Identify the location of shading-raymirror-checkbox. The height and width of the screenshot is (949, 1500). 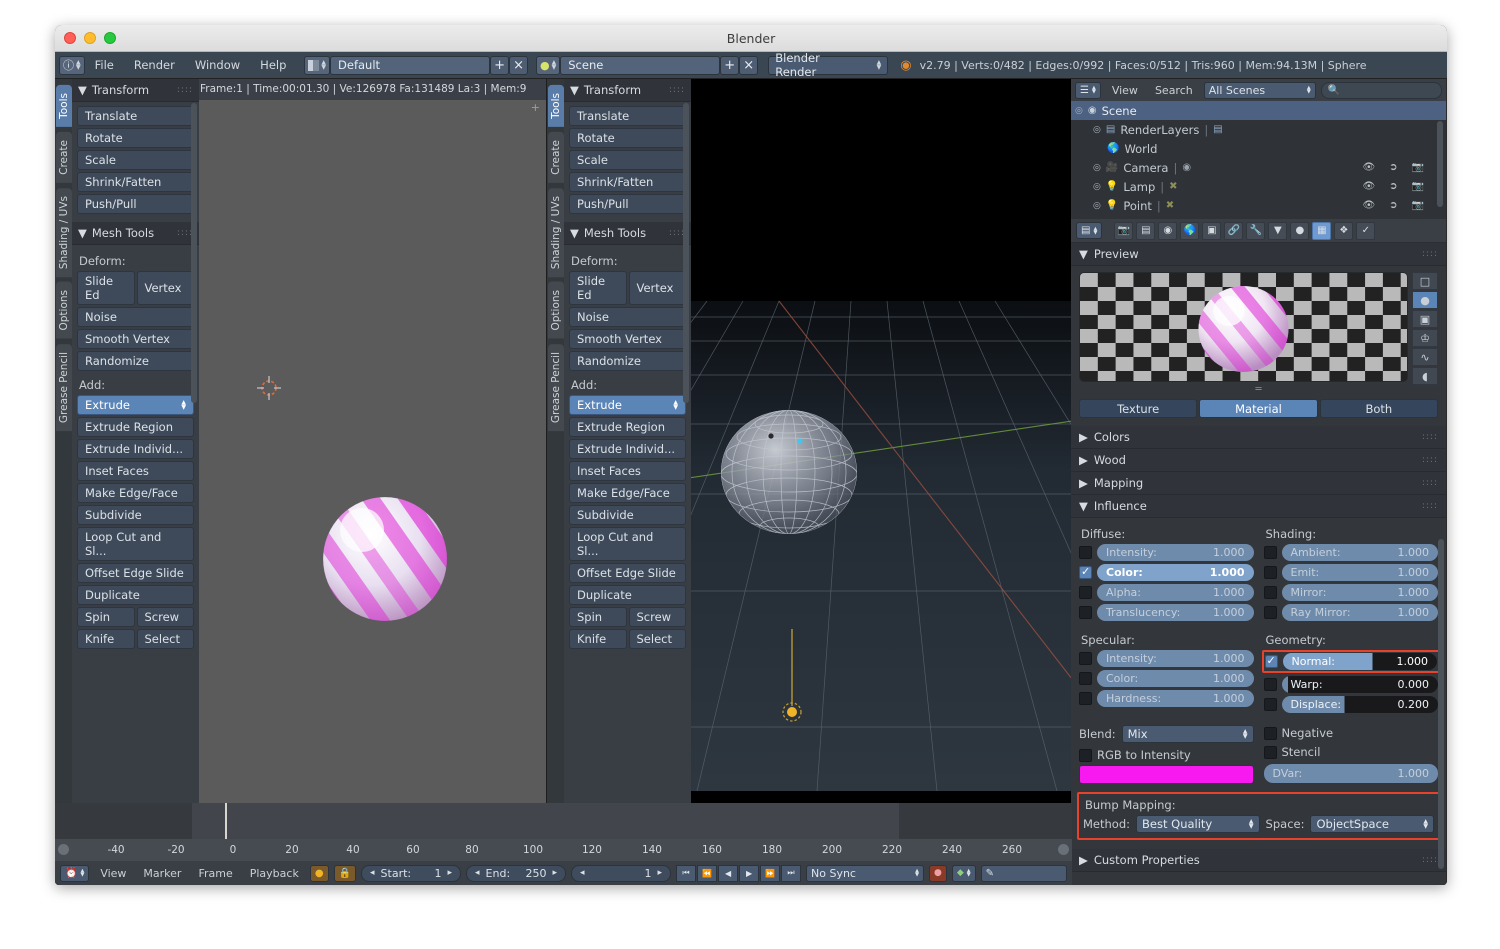
(1270, 612).